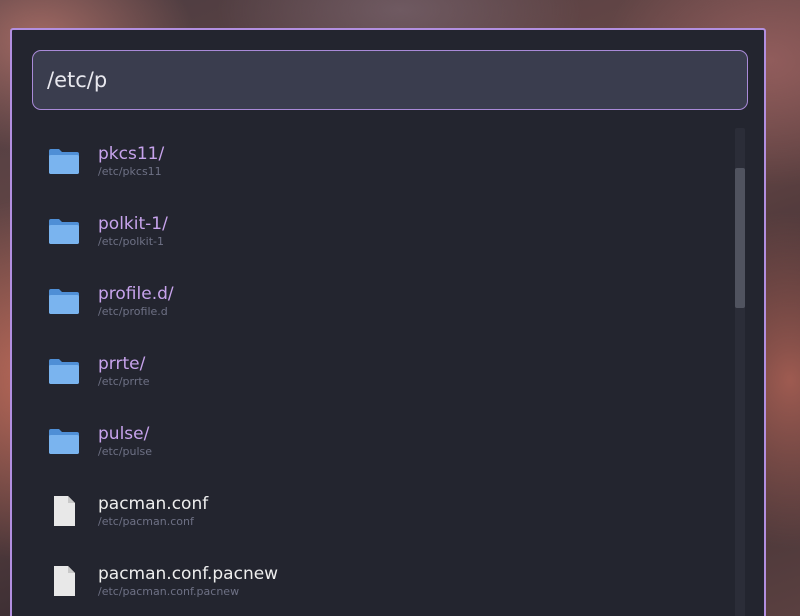 The width and height of the screenshot is (800, 616). I want to click on result-path: /etc/pacman.conf.pacnew, so click(169, 591).